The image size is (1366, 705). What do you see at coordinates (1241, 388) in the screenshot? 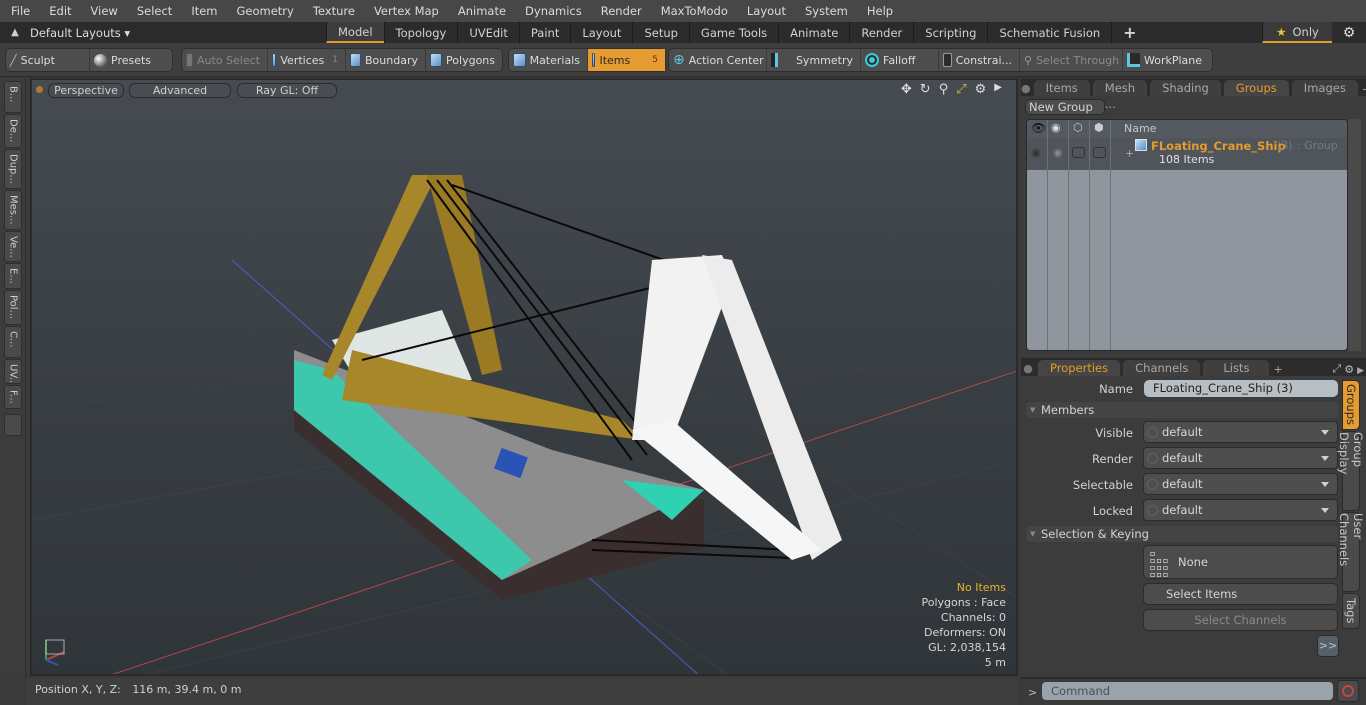
I see `name-field: FLoating_Crane_Ship (3)` at bounding box center [1241, 388].